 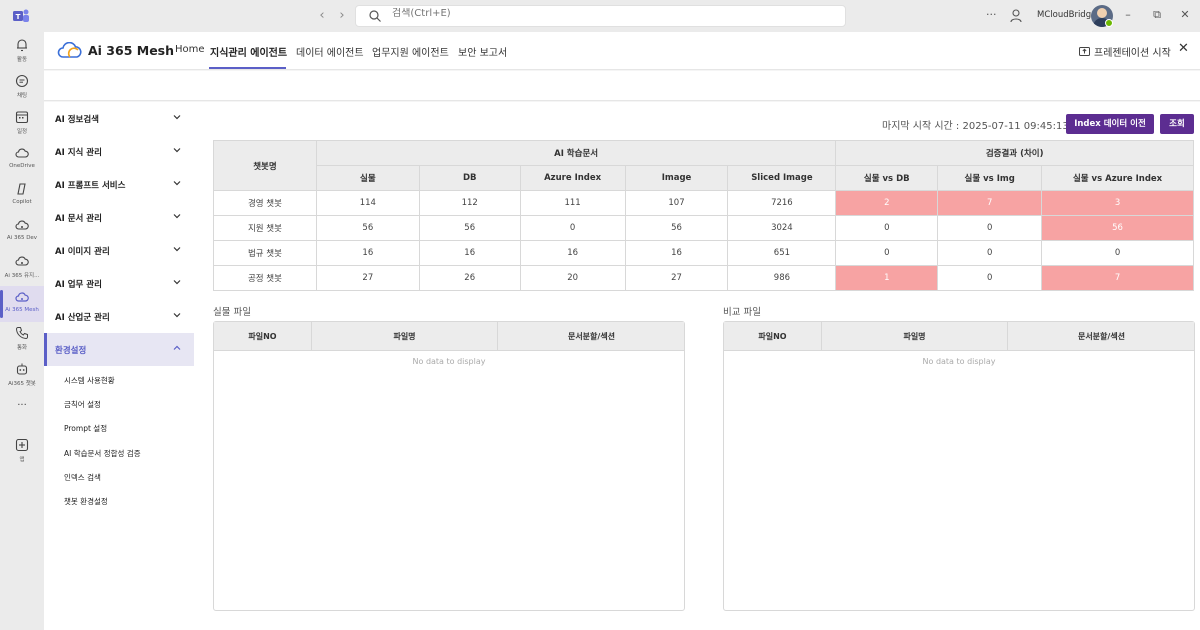 I want to click on back-arrow-icon: ‹, so click(x=322, y=15).